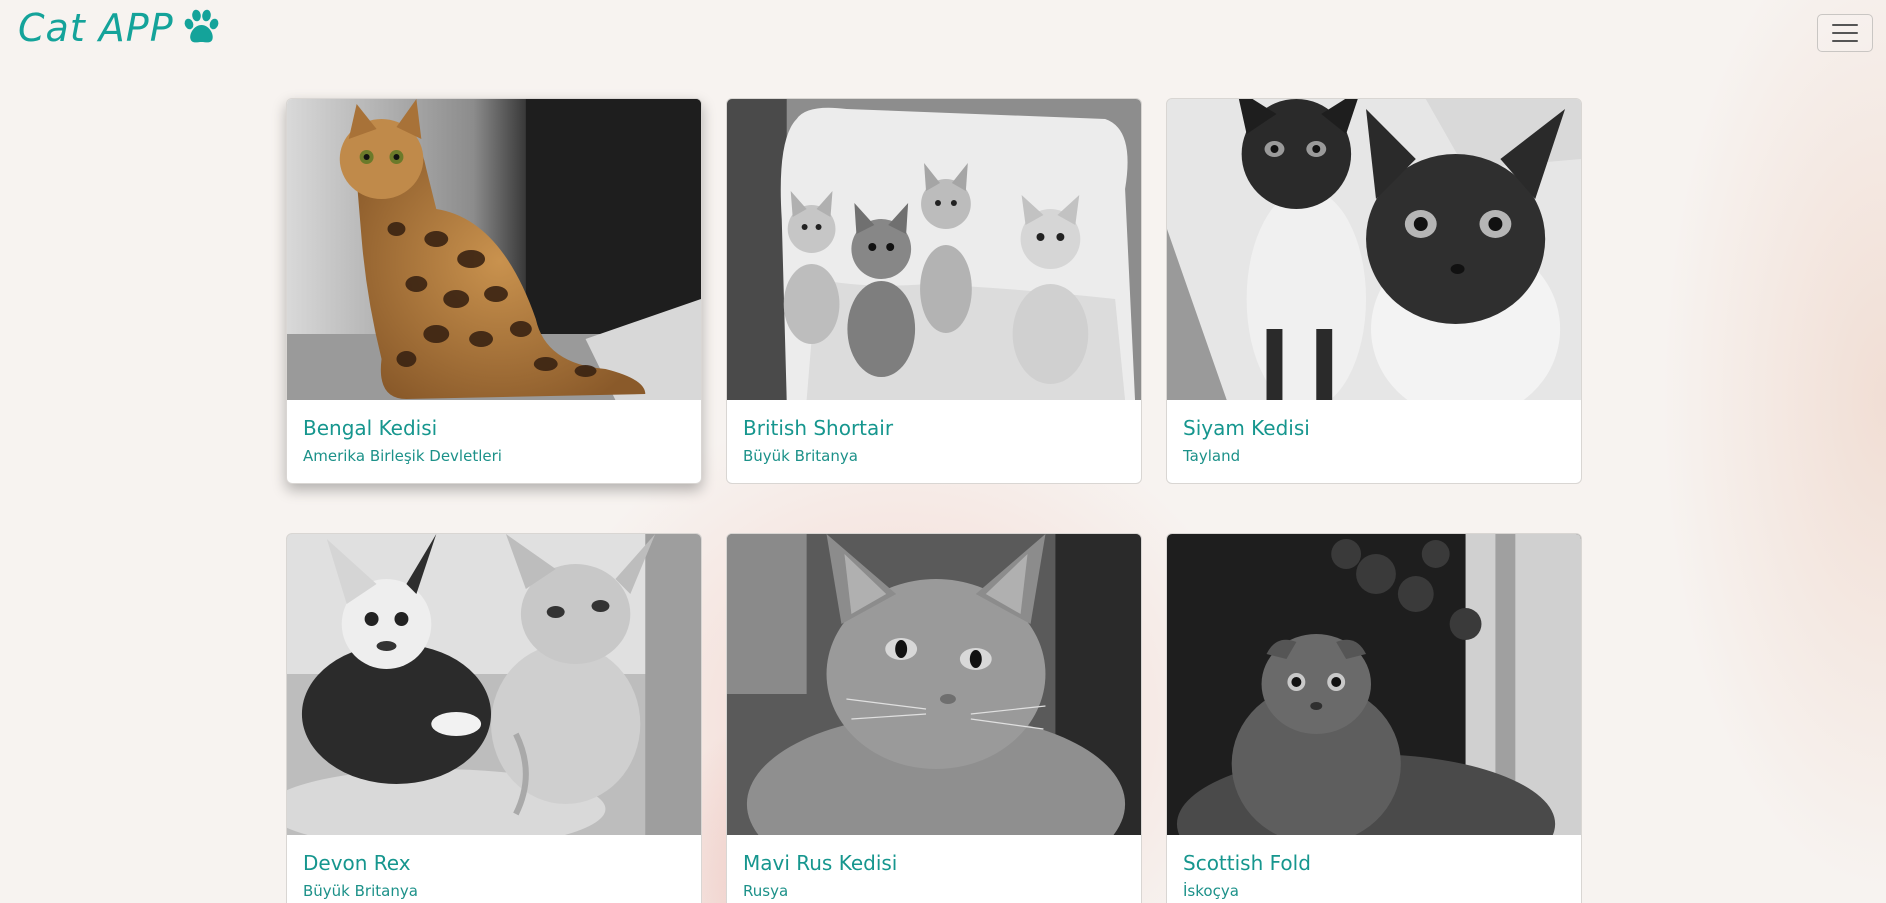  What do you see at coordinates (766, 891) in the screenshot?
I see `card-origin: Rusya` at bounding box center [766, 891].